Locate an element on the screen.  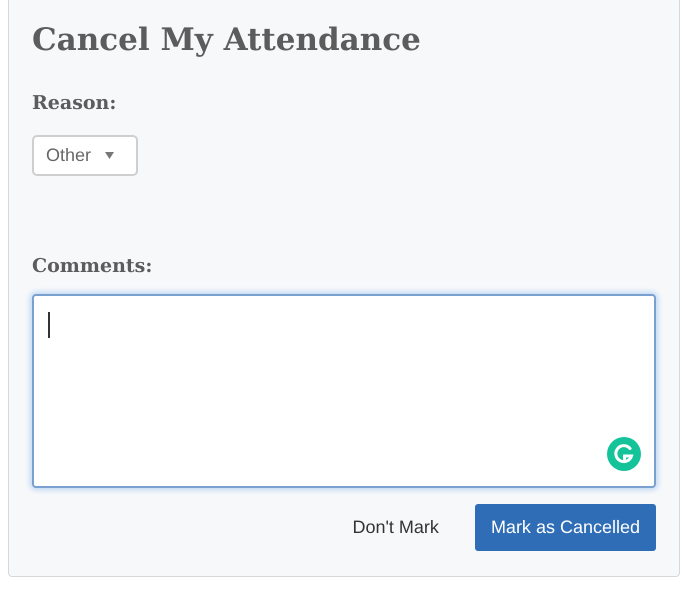
caret-icon is located at coordinates (109, 155).